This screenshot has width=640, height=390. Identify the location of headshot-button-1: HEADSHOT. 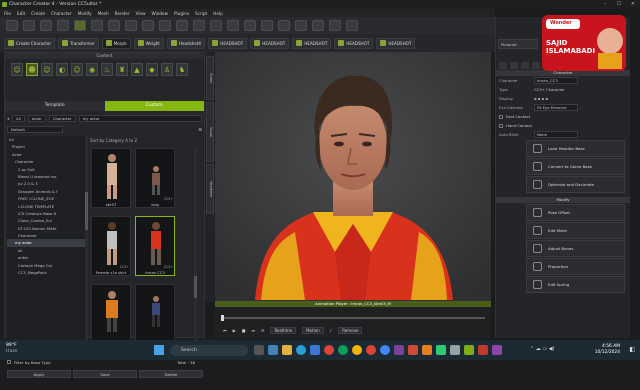
(228, 43).